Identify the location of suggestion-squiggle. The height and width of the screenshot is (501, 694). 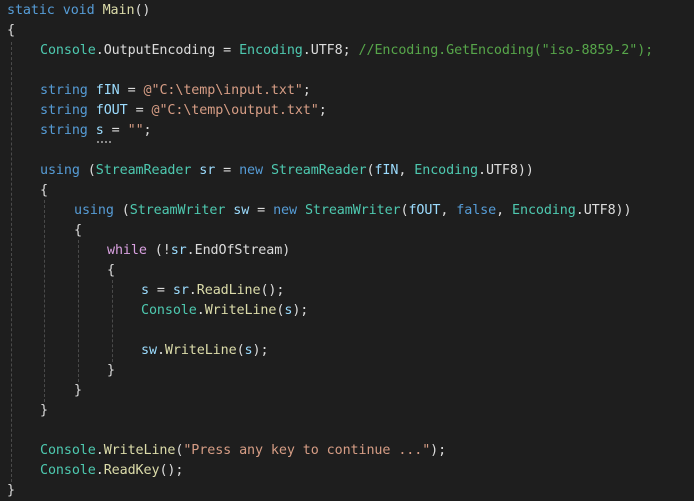
(104, 141).